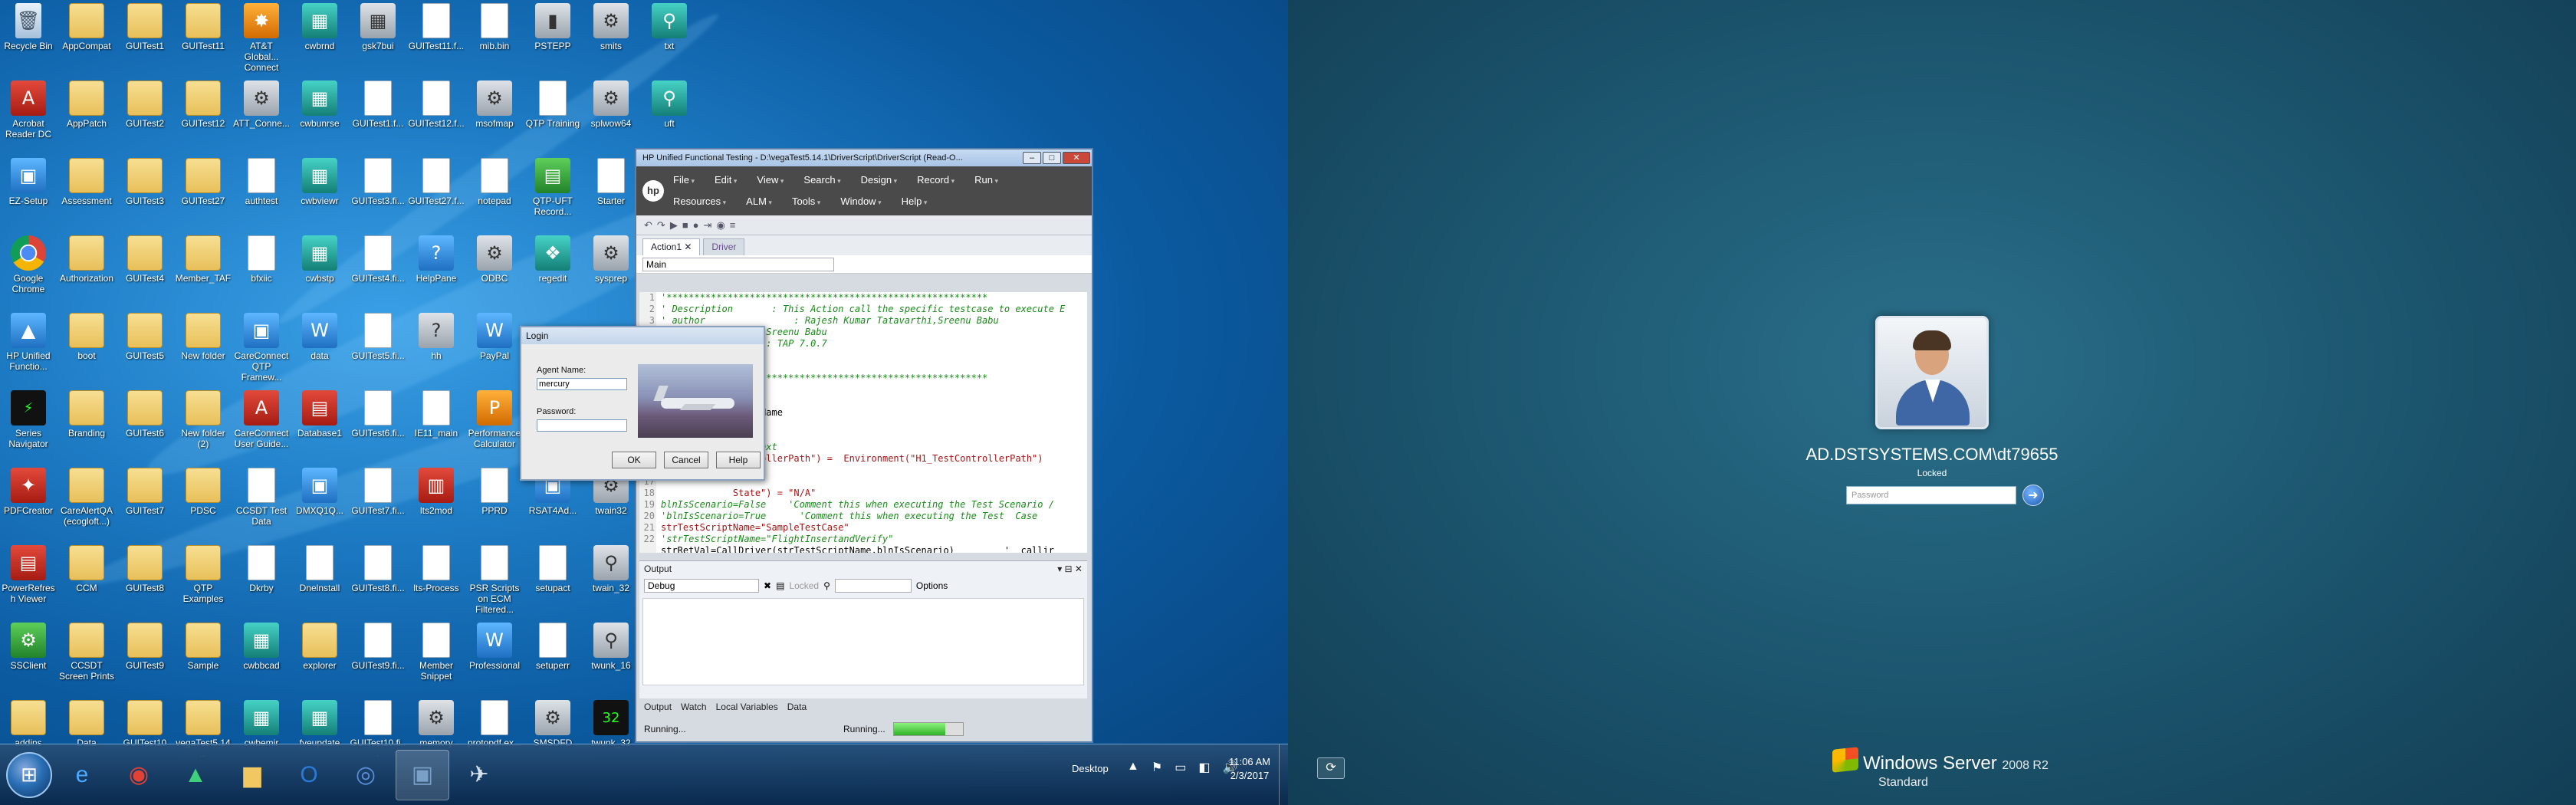  What do you see at coordinates (261, 660) in the screenshot?
I see `desktop-icon: ▦ cwbbcad` at bounding box center [261, 660].